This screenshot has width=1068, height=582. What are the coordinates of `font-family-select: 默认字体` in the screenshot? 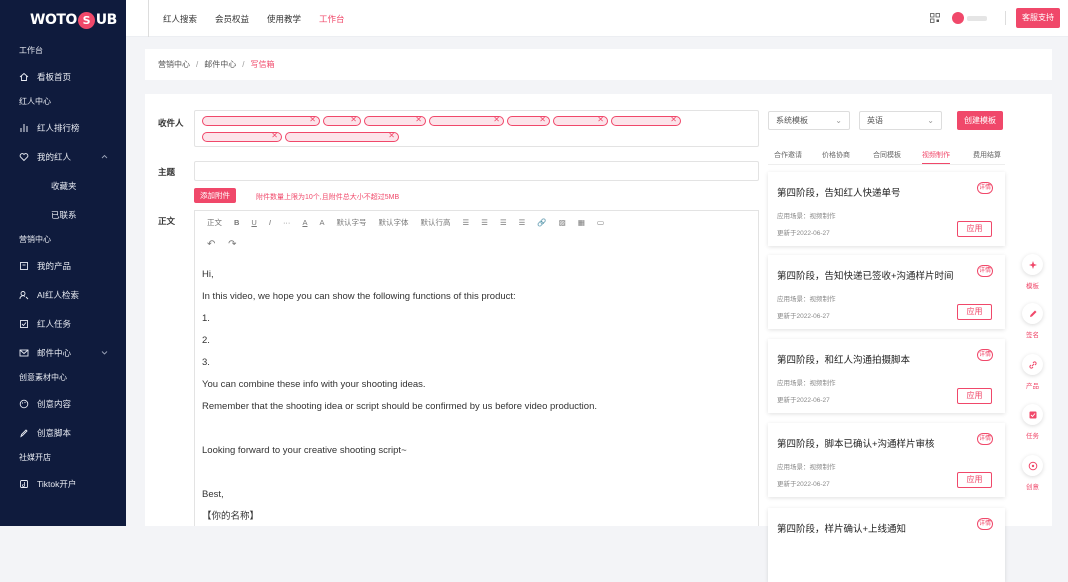 It's located at (393, 222).